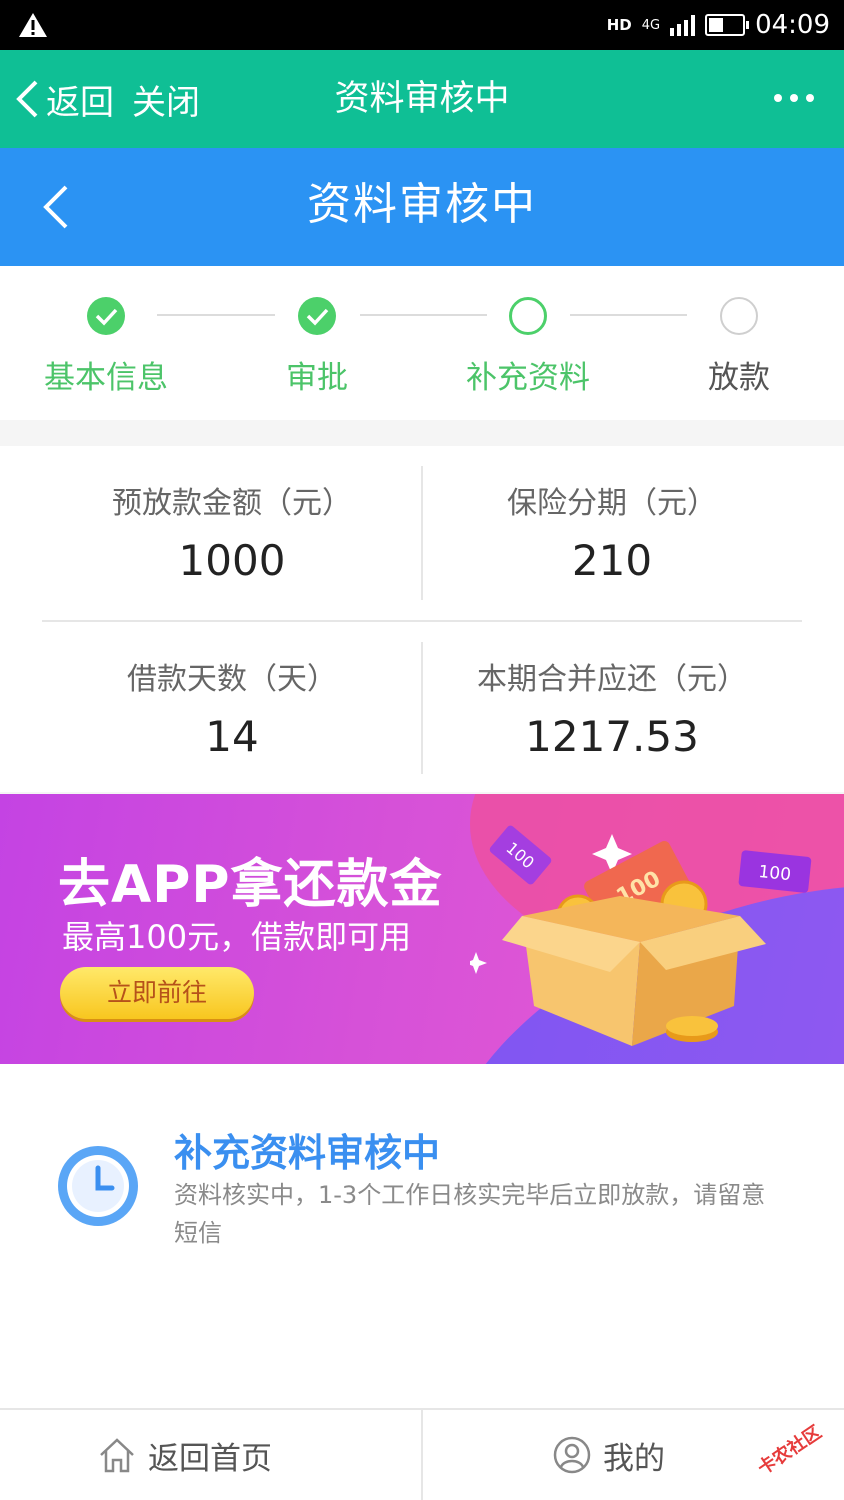  I want to click on signal-icon, so click(683, 25).